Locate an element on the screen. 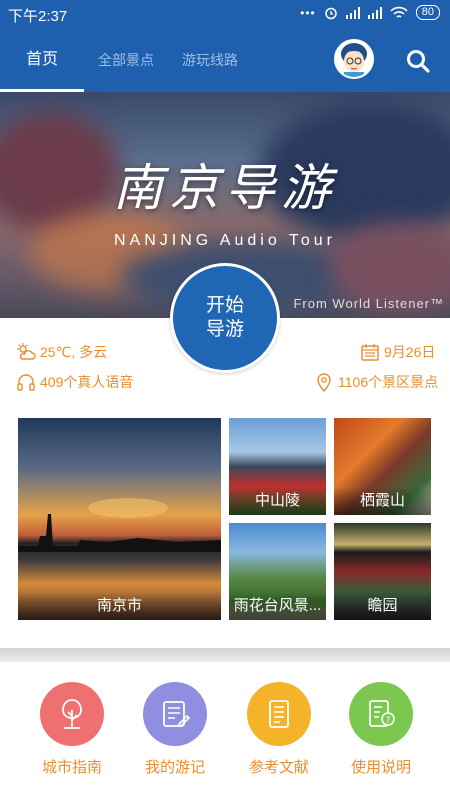 The width and height of the screenshot is (450, 800). date-info: 9月26日 is located at coordinates (397, 352).